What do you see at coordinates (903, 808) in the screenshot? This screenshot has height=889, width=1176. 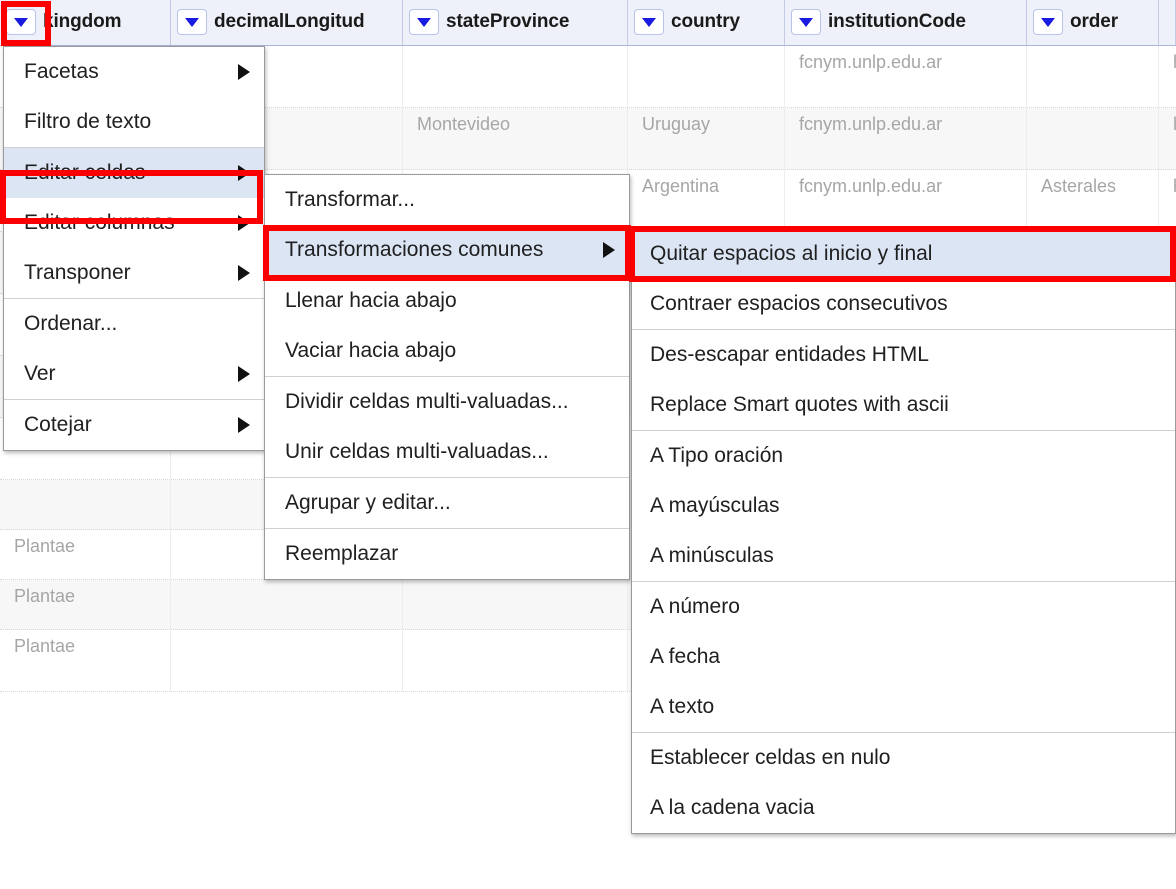 I see `menu-item-a-la-cadena-vacia: A la cadena vacia` at bounding box center [903, 808].